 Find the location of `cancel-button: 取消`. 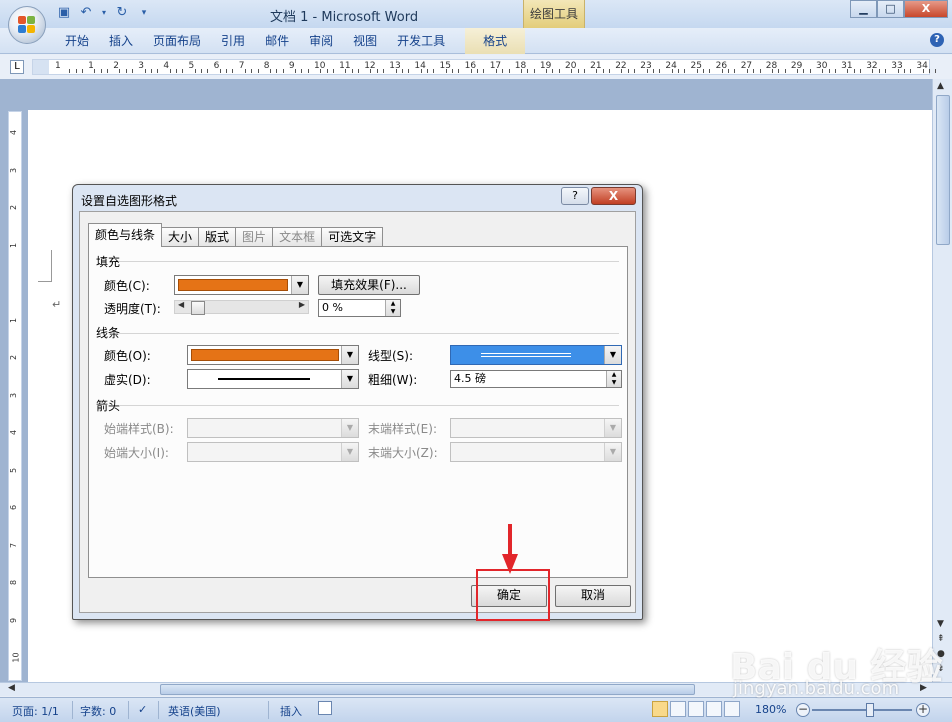

cancel-button: 取消 is located at coordinates (593, 596).